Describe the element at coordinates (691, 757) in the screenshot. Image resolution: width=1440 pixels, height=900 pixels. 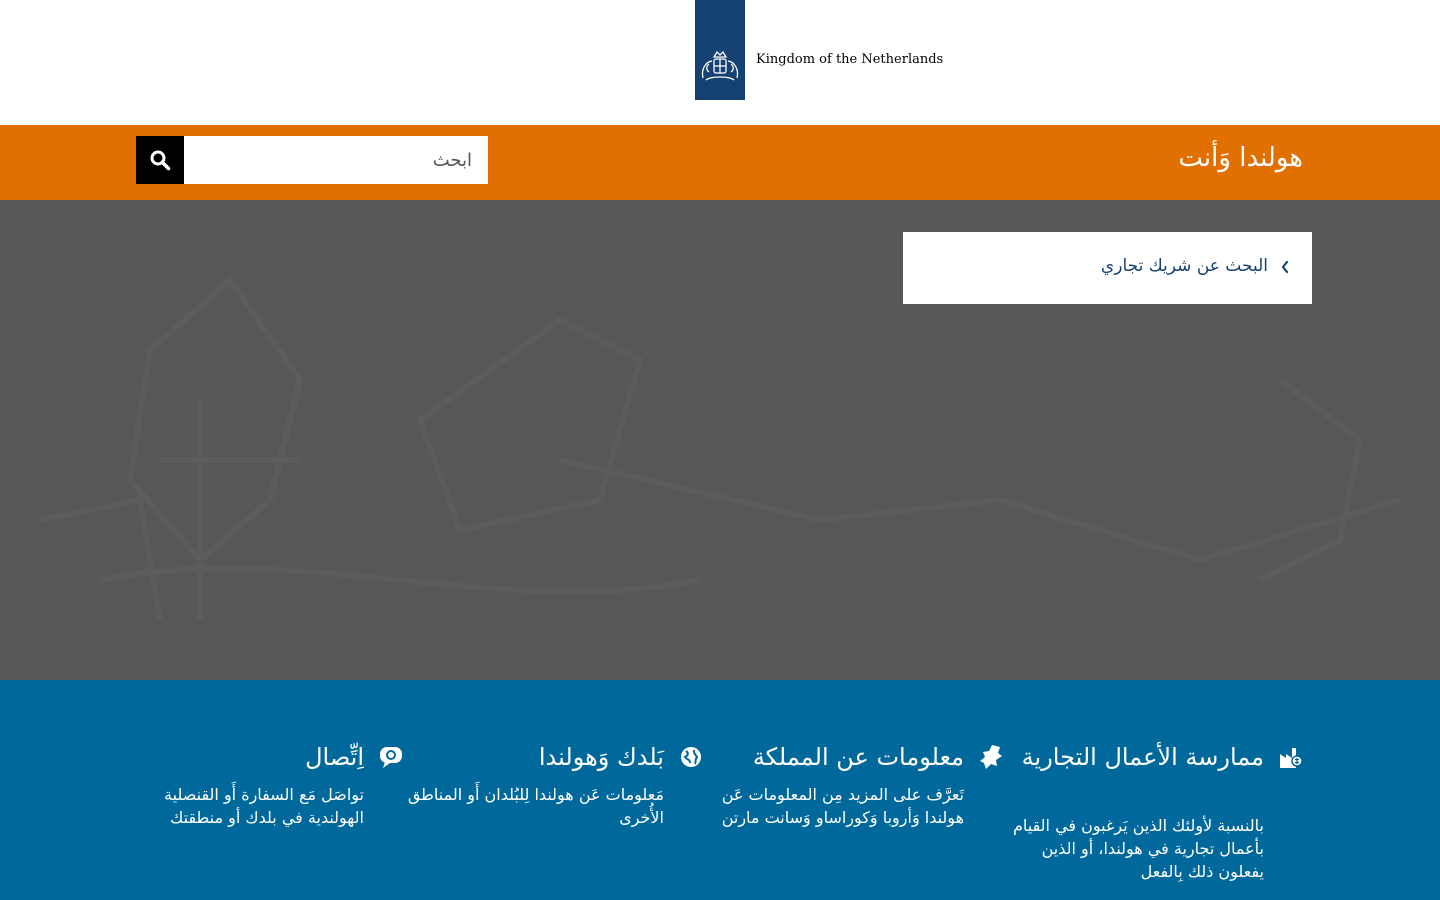
I see `globe-icon` at that location.